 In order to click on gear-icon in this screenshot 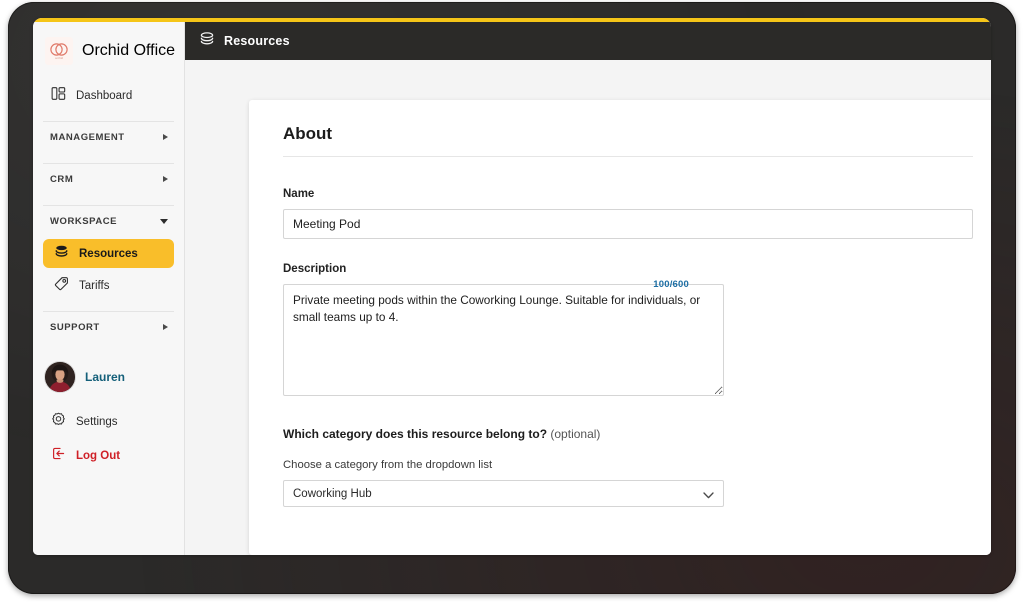, I will do `click(58, 422)`.